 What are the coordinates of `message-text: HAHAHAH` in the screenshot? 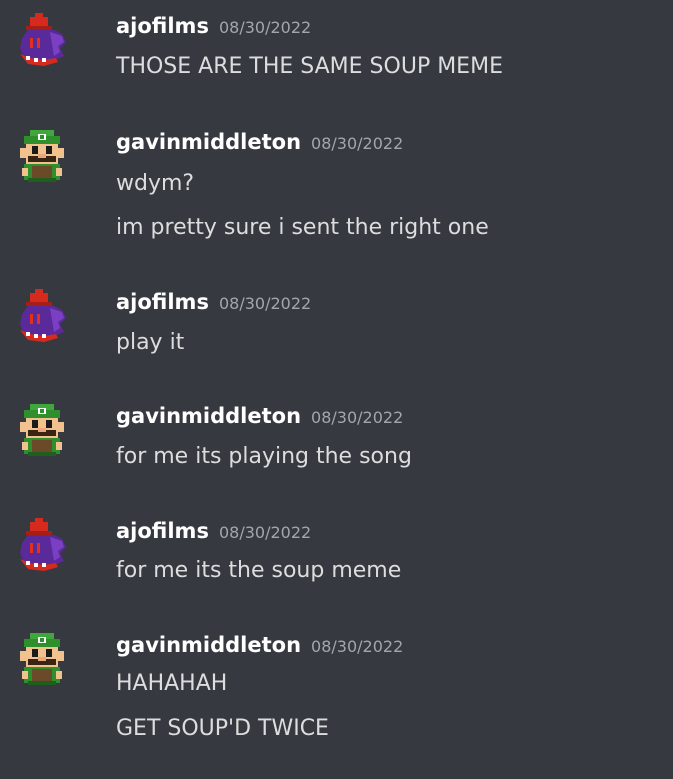 It's located at (172, 683).